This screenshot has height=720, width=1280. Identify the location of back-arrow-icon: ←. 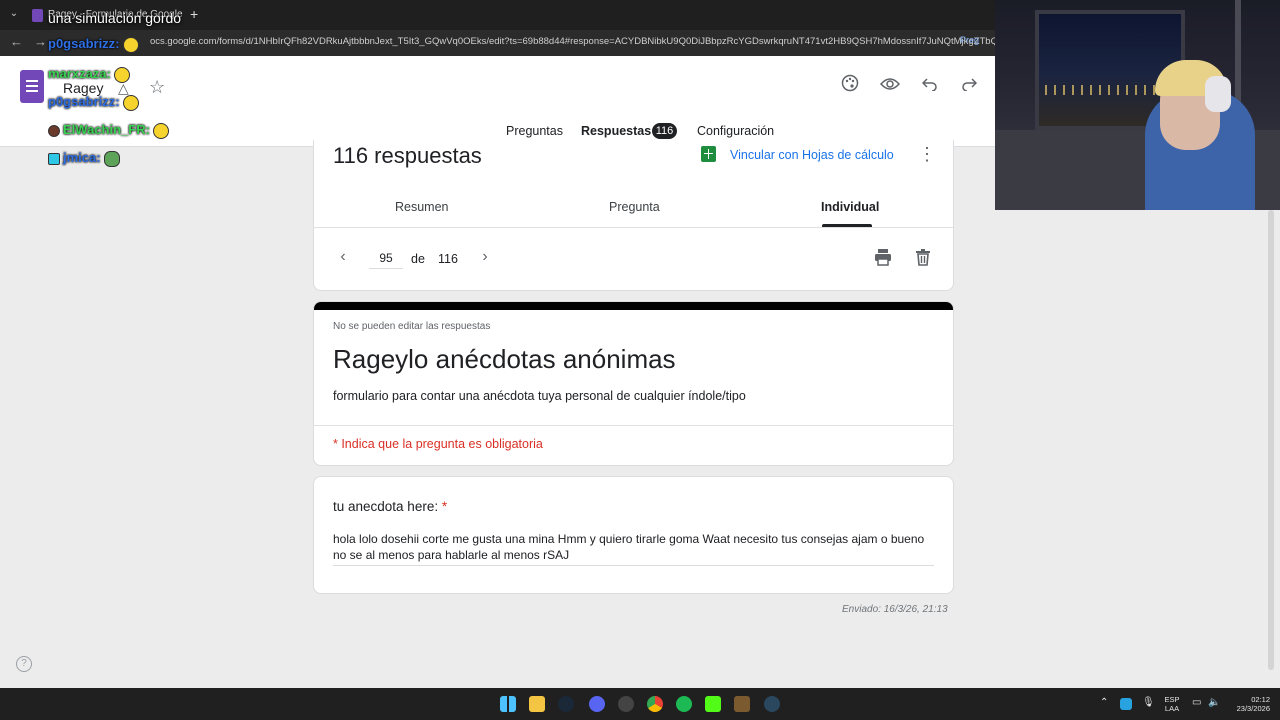
(16, 41).